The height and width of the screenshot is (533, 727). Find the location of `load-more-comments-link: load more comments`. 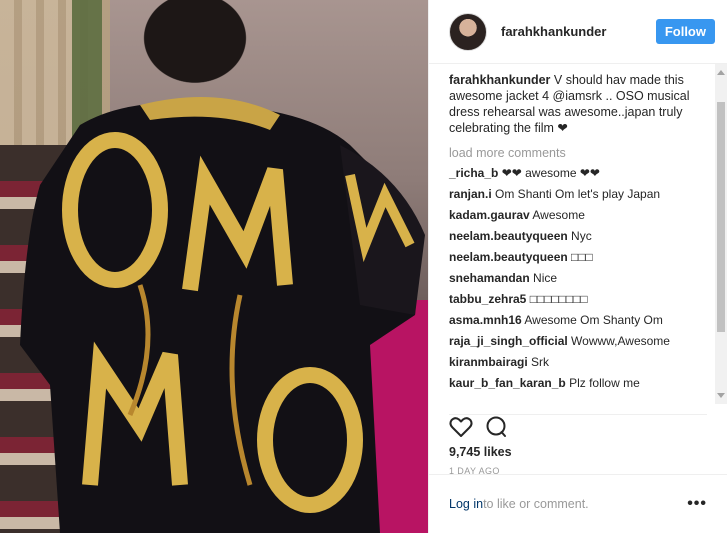

load-more-comments-link: load more comments is located at coordinates (582, 153).